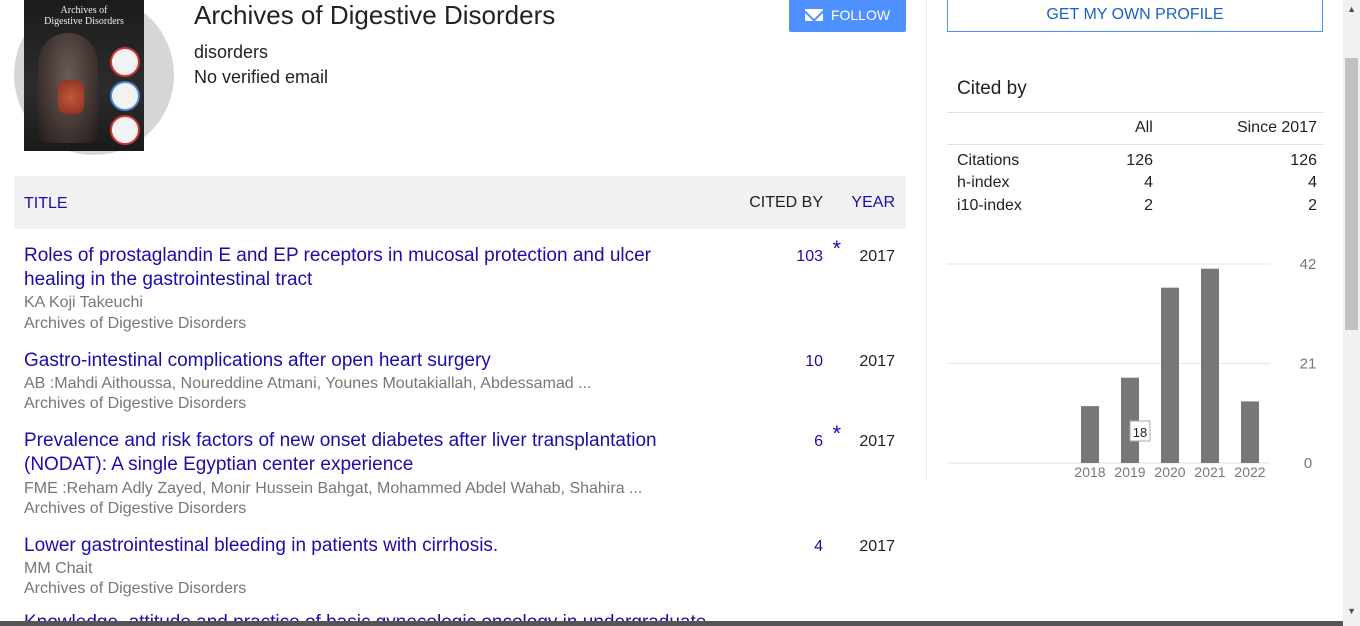 This screenshot has width=1360, height=626. Describe the element at coordinates (1276, 127) in the screenshot. I see `col-header-since: Since 2017` at that location.